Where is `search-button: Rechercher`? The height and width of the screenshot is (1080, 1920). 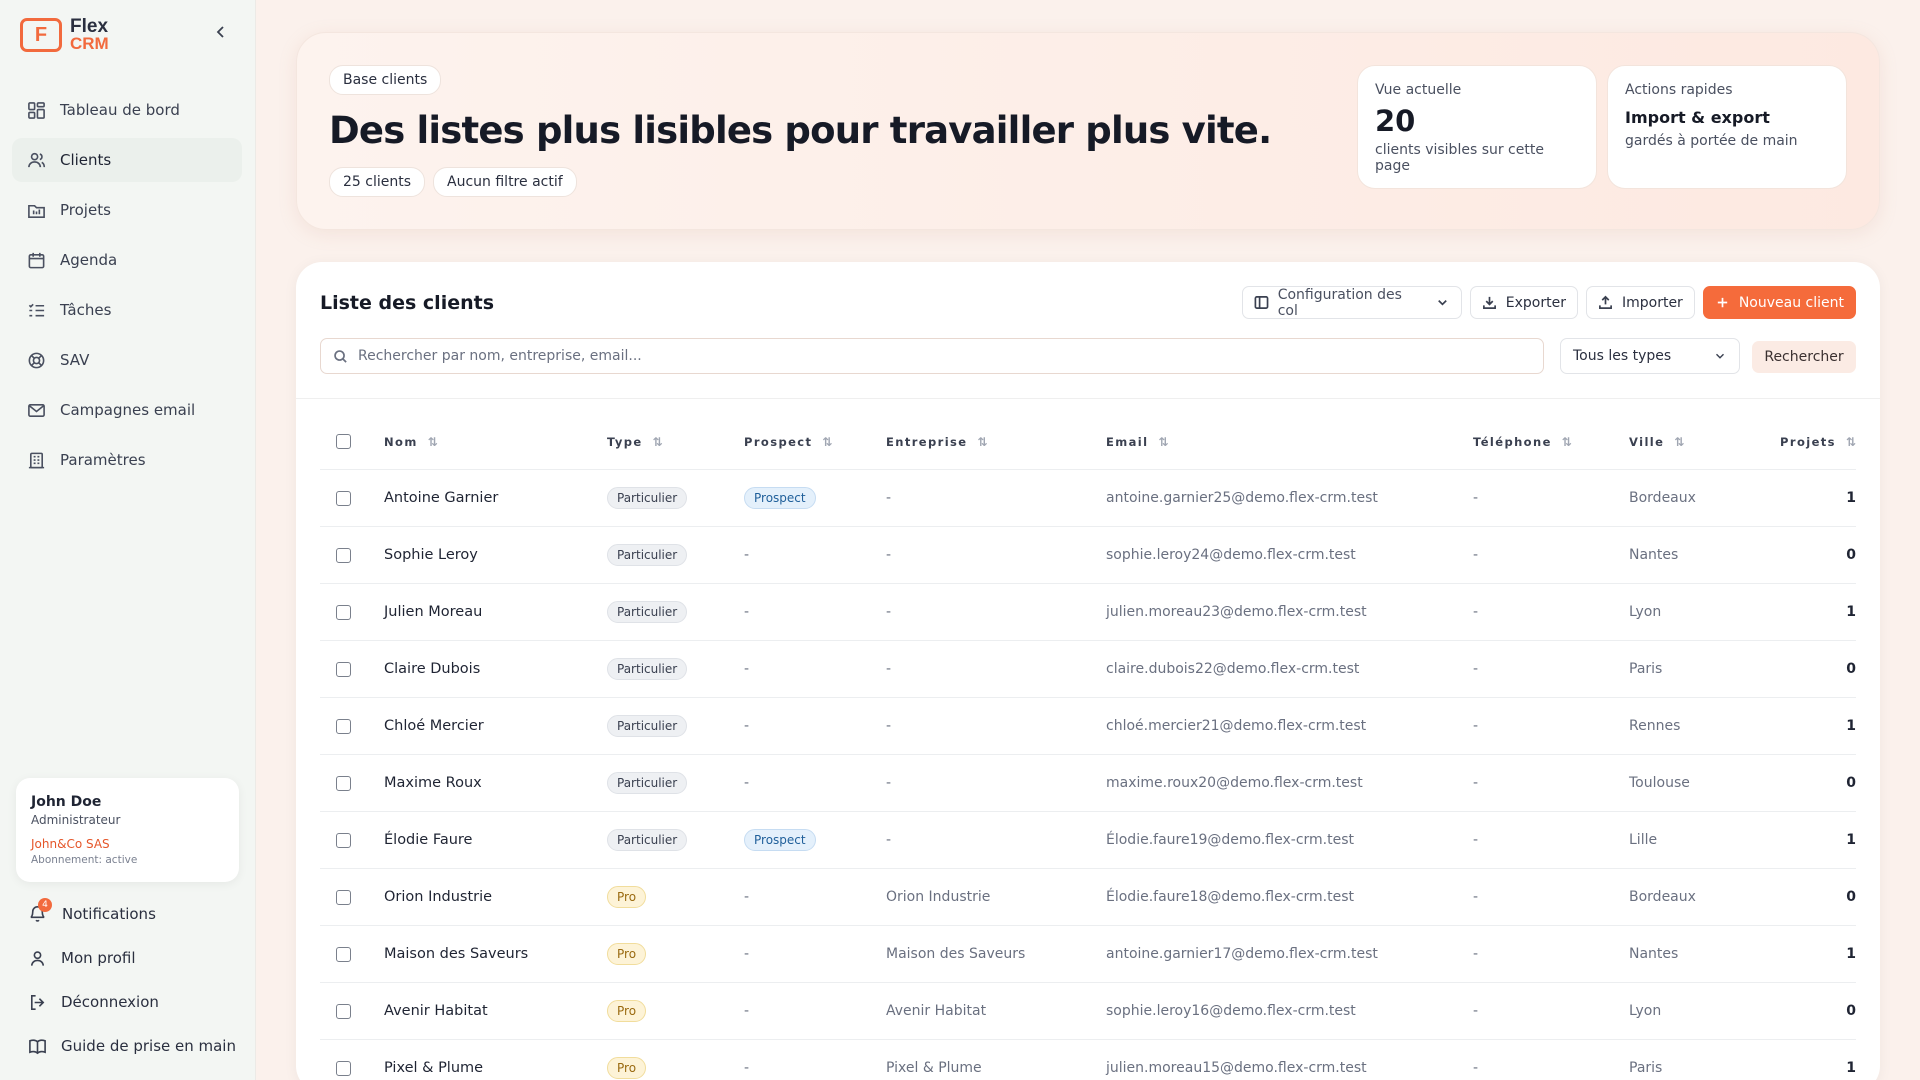 search-button: Rechercher is located at coordinates (1804, 357).